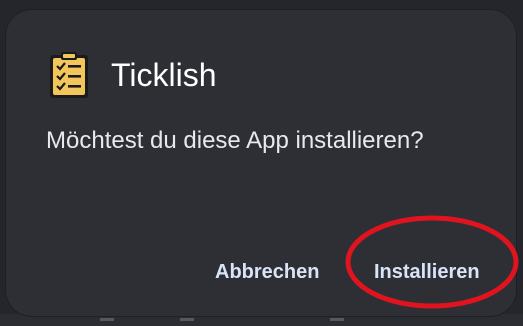 The width and height of the screenshot is (523, 326). What do you see at coordinates (235, 140) in the screenshot?
I see `install-prompt: Möchtest du diese App installieren?` at bounding box center [235, 140].